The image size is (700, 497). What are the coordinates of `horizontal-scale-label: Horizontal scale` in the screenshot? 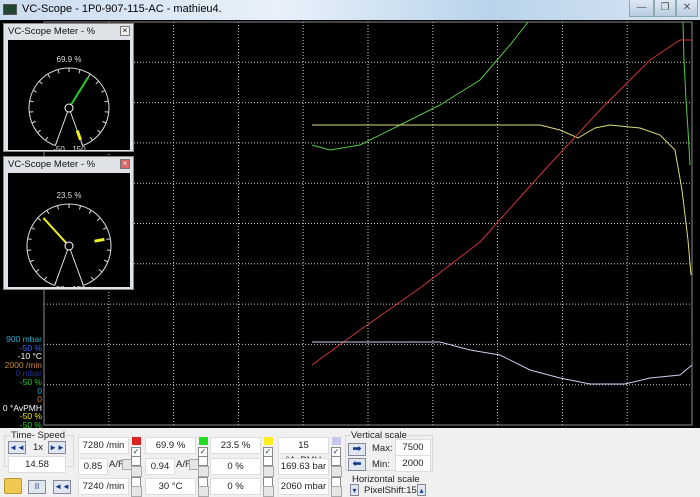 It's located at (386, 479).